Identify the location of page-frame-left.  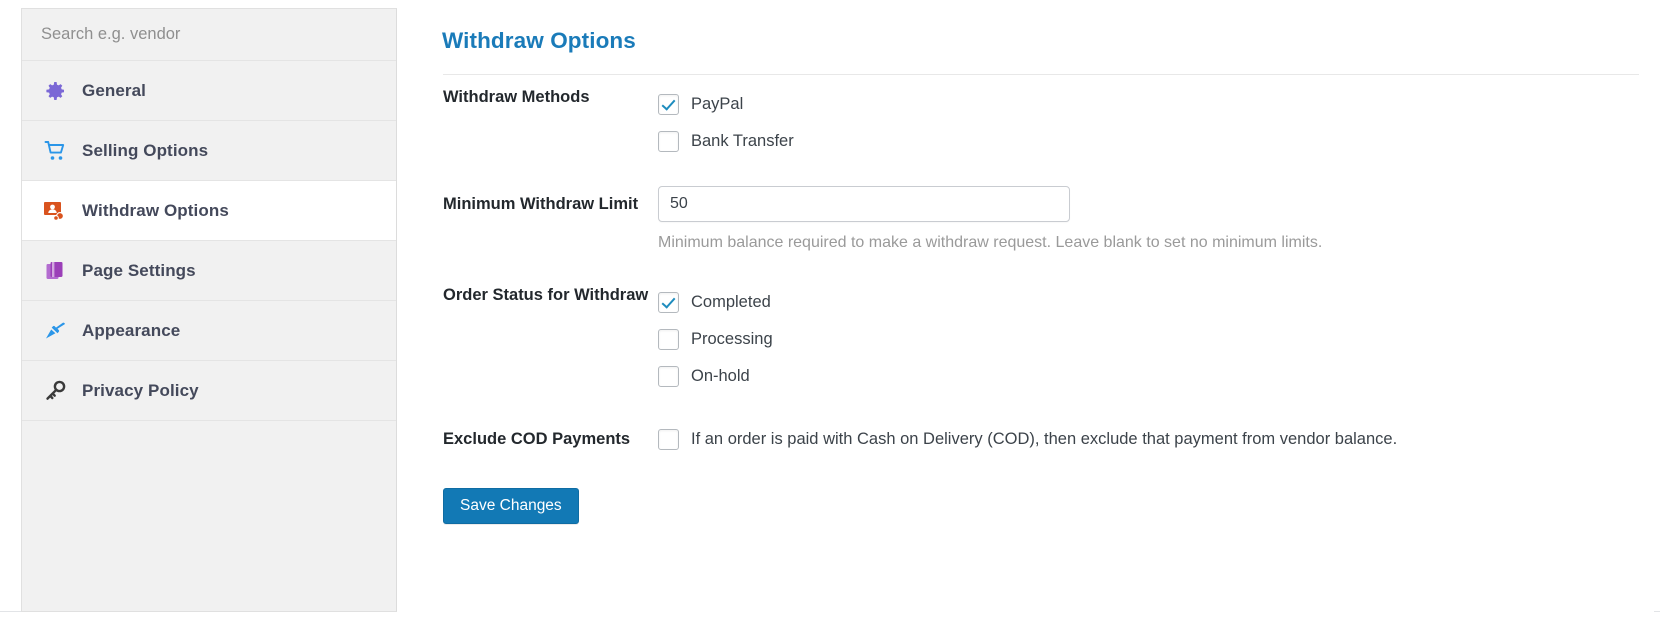
(10, 309).